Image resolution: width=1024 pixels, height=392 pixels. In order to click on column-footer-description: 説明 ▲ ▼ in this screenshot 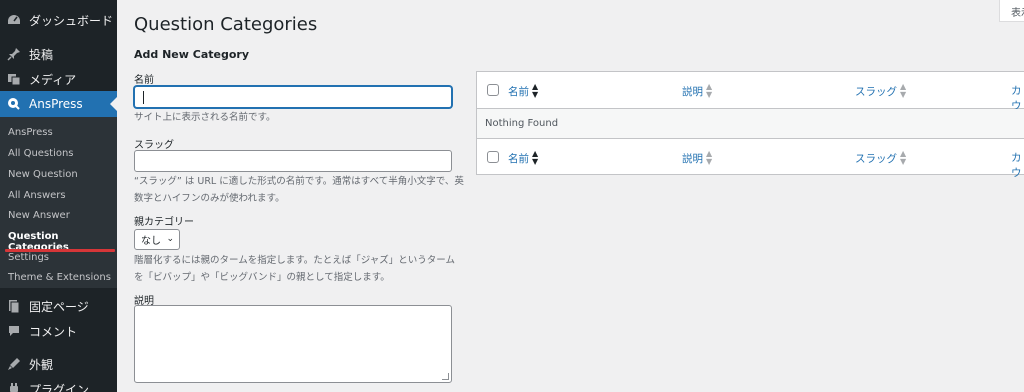, I will do `click(697, 158)`.